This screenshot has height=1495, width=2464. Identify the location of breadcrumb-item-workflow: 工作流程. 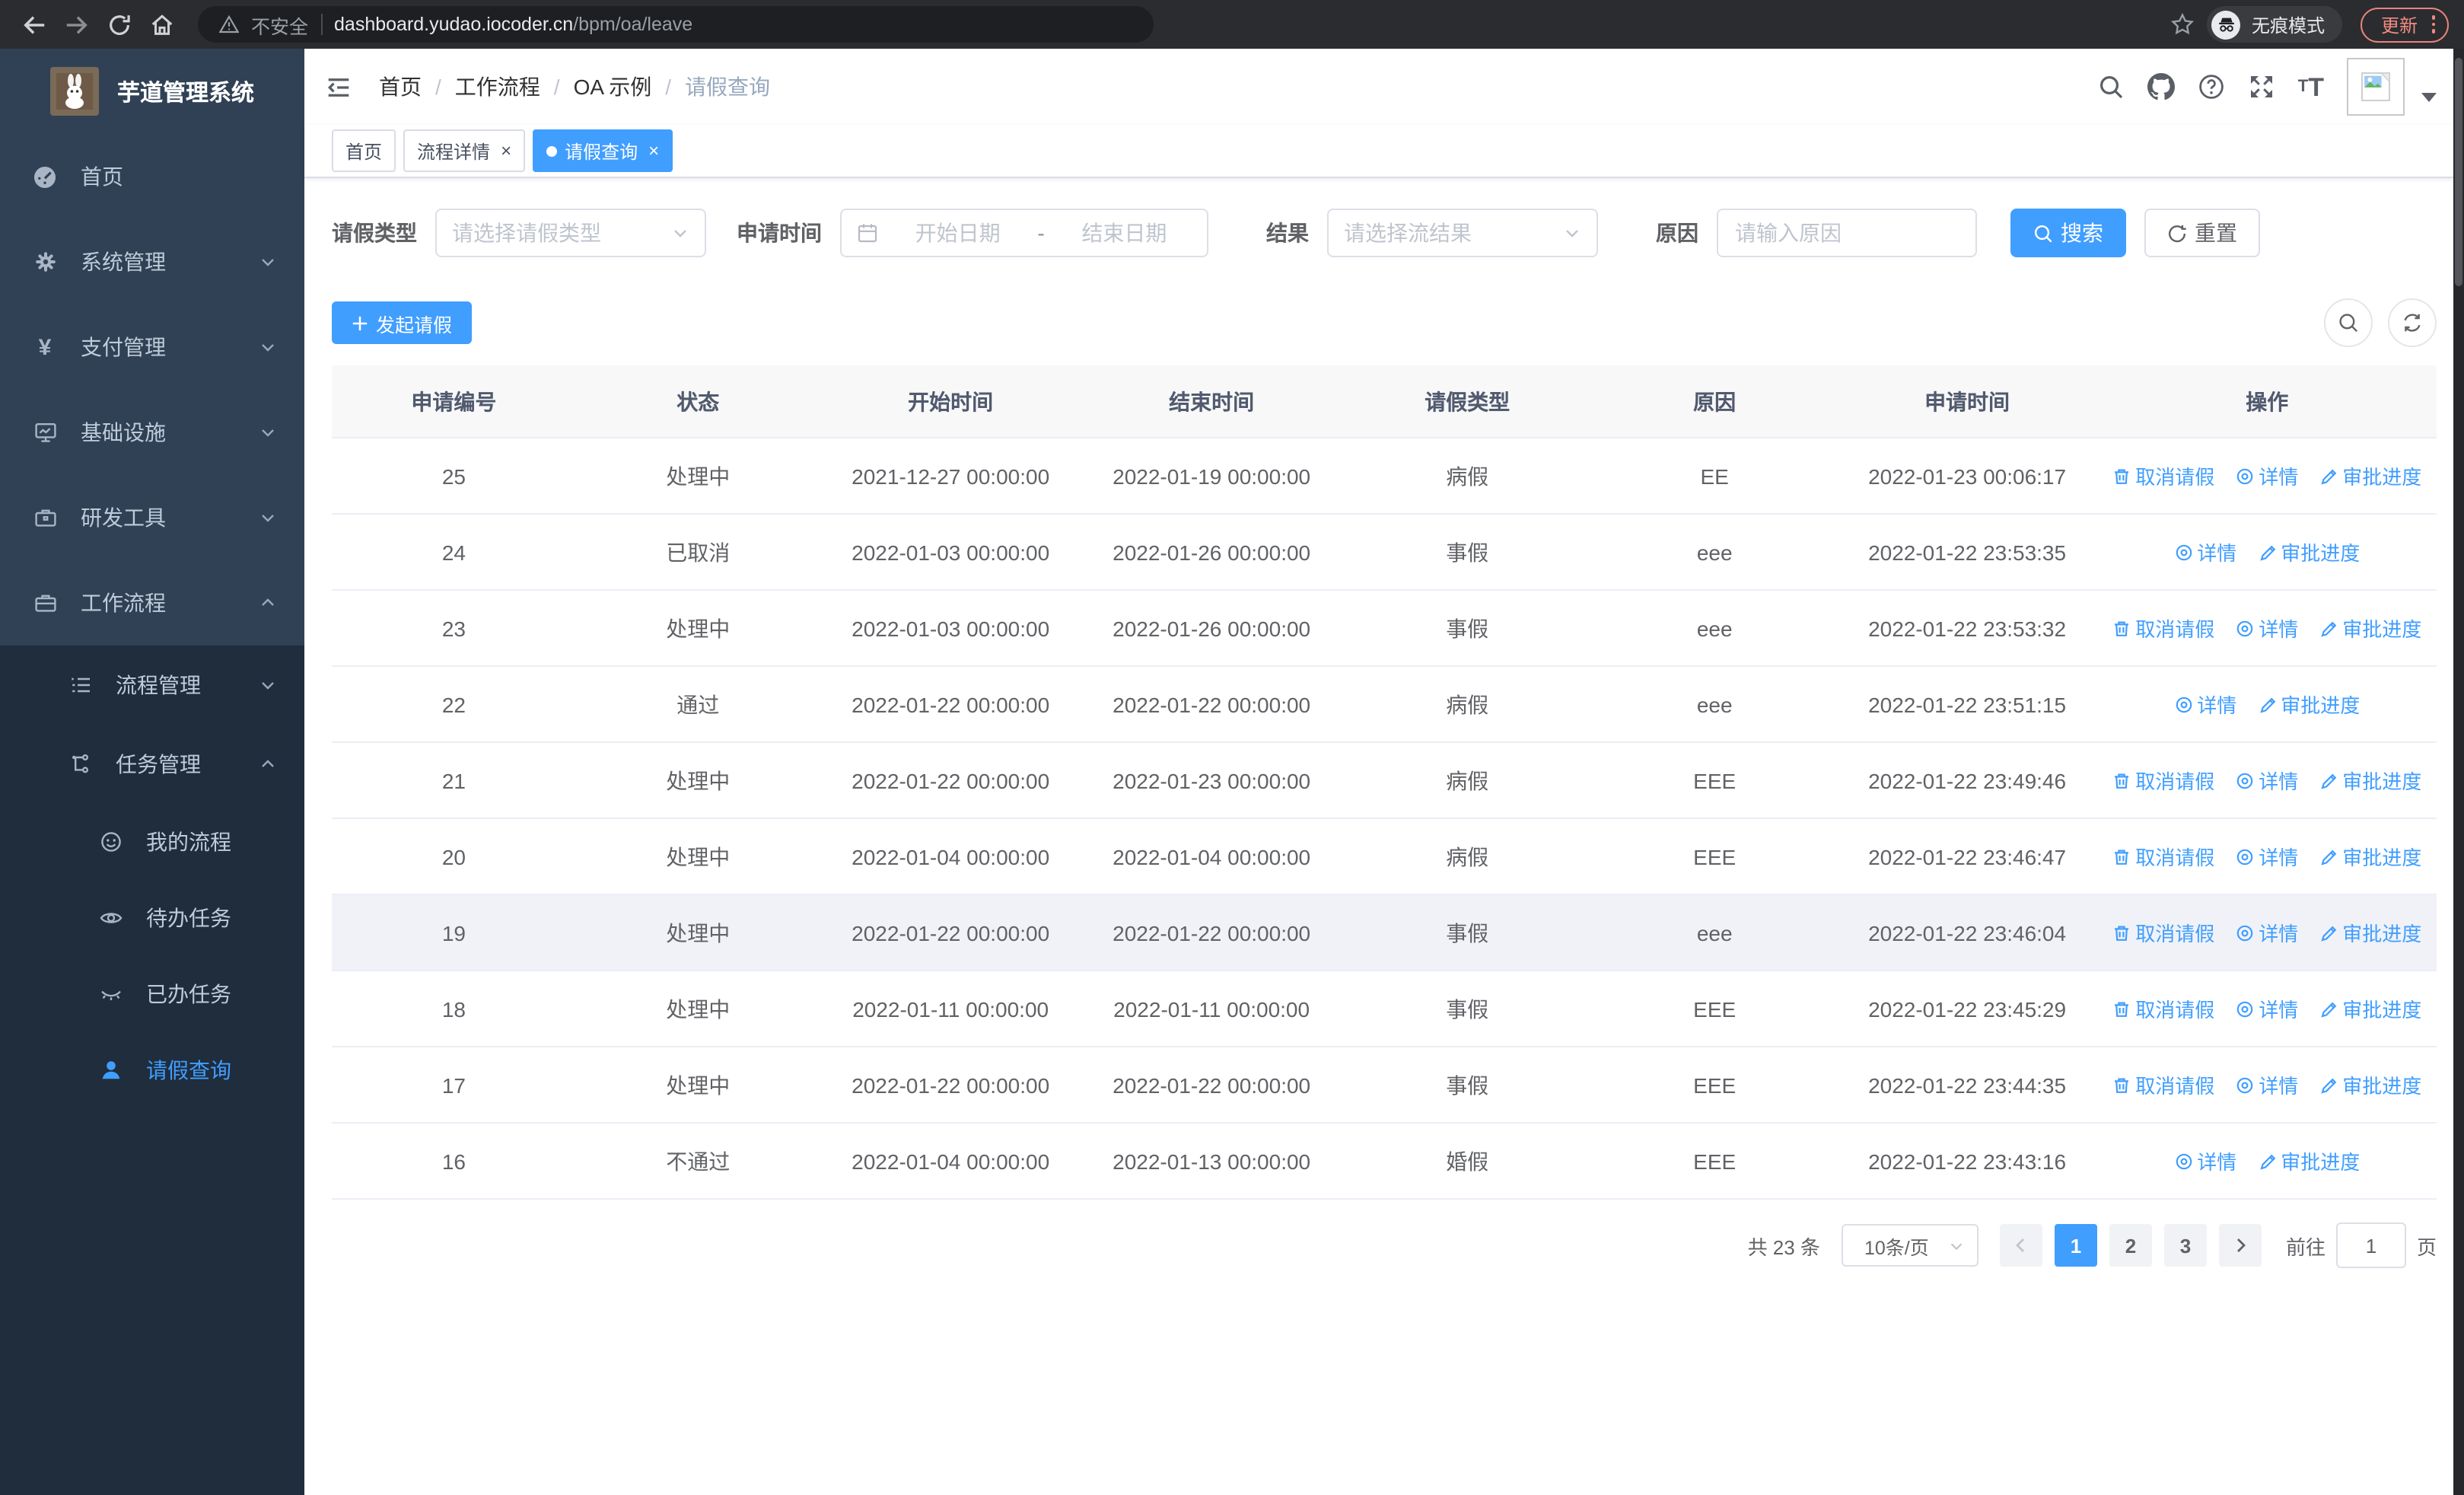
(497, 87).